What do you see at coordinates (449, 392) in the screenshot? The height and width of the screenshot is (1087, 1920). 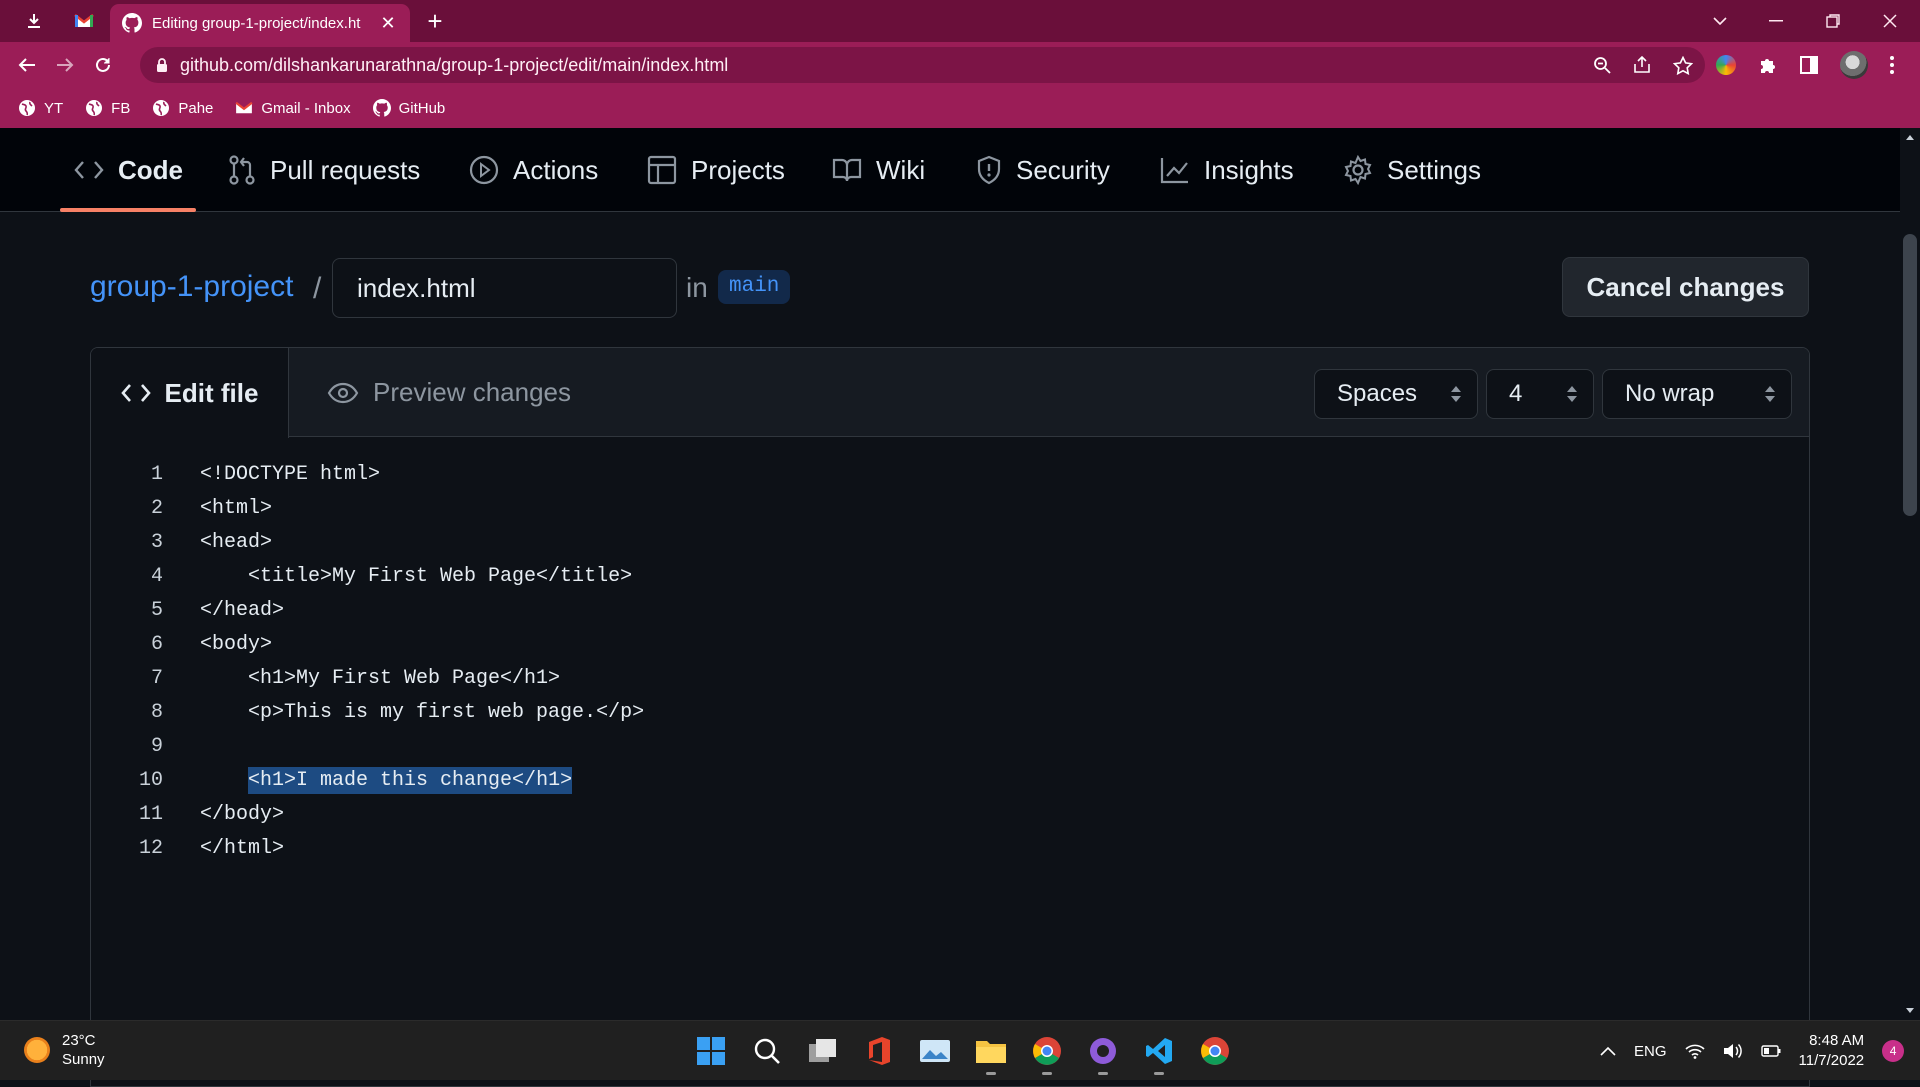 I see `tab-preview-changes: Preview changes` at bounding box center [449, 392].